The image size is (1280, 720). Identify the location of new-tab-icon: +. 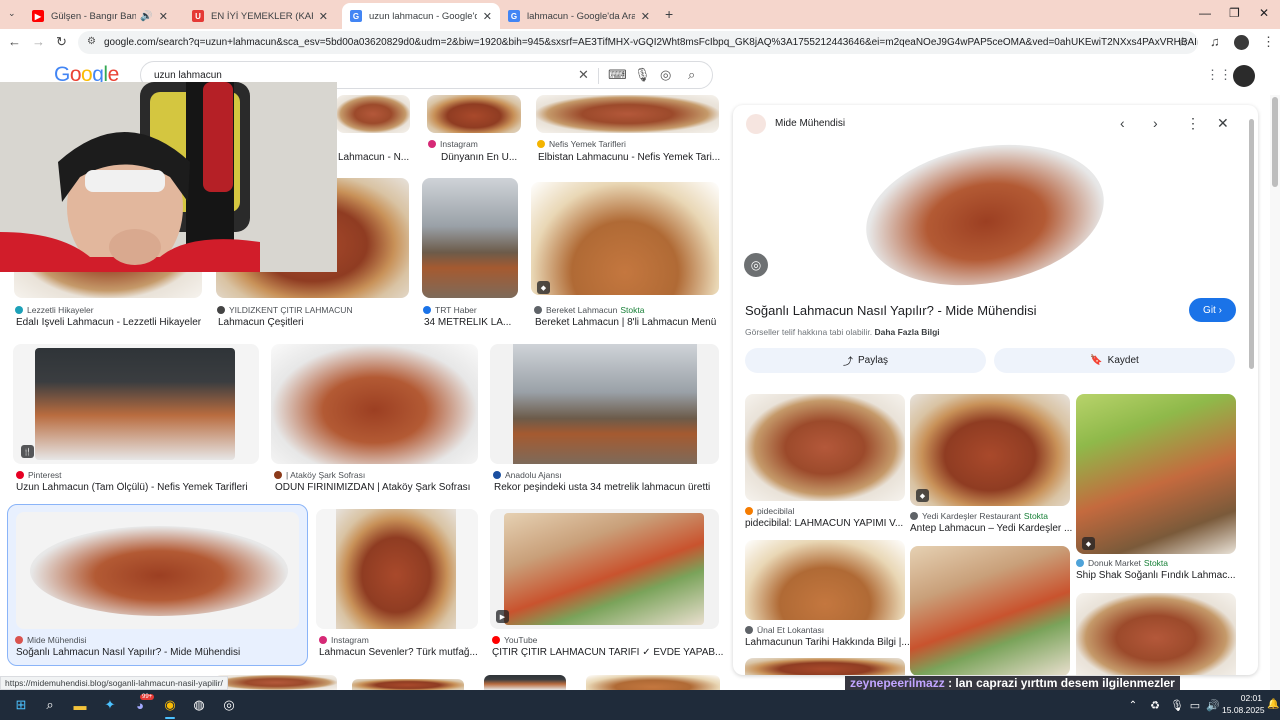
(669, 14).